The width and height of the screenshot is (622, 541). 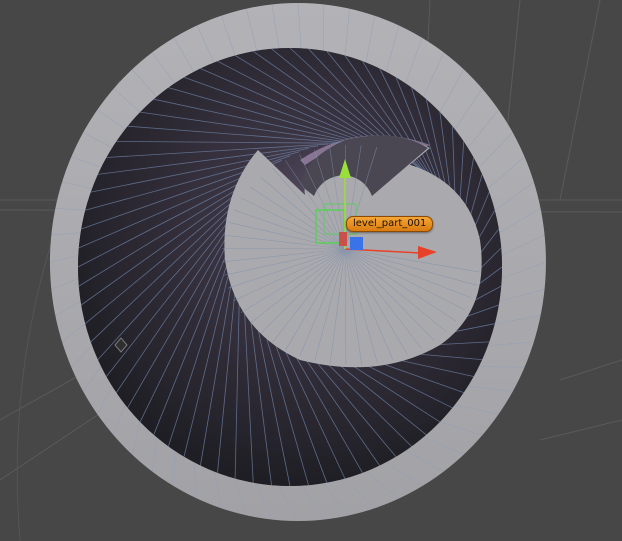 I want to click on gizmo-center, so click(x=343, y=239).